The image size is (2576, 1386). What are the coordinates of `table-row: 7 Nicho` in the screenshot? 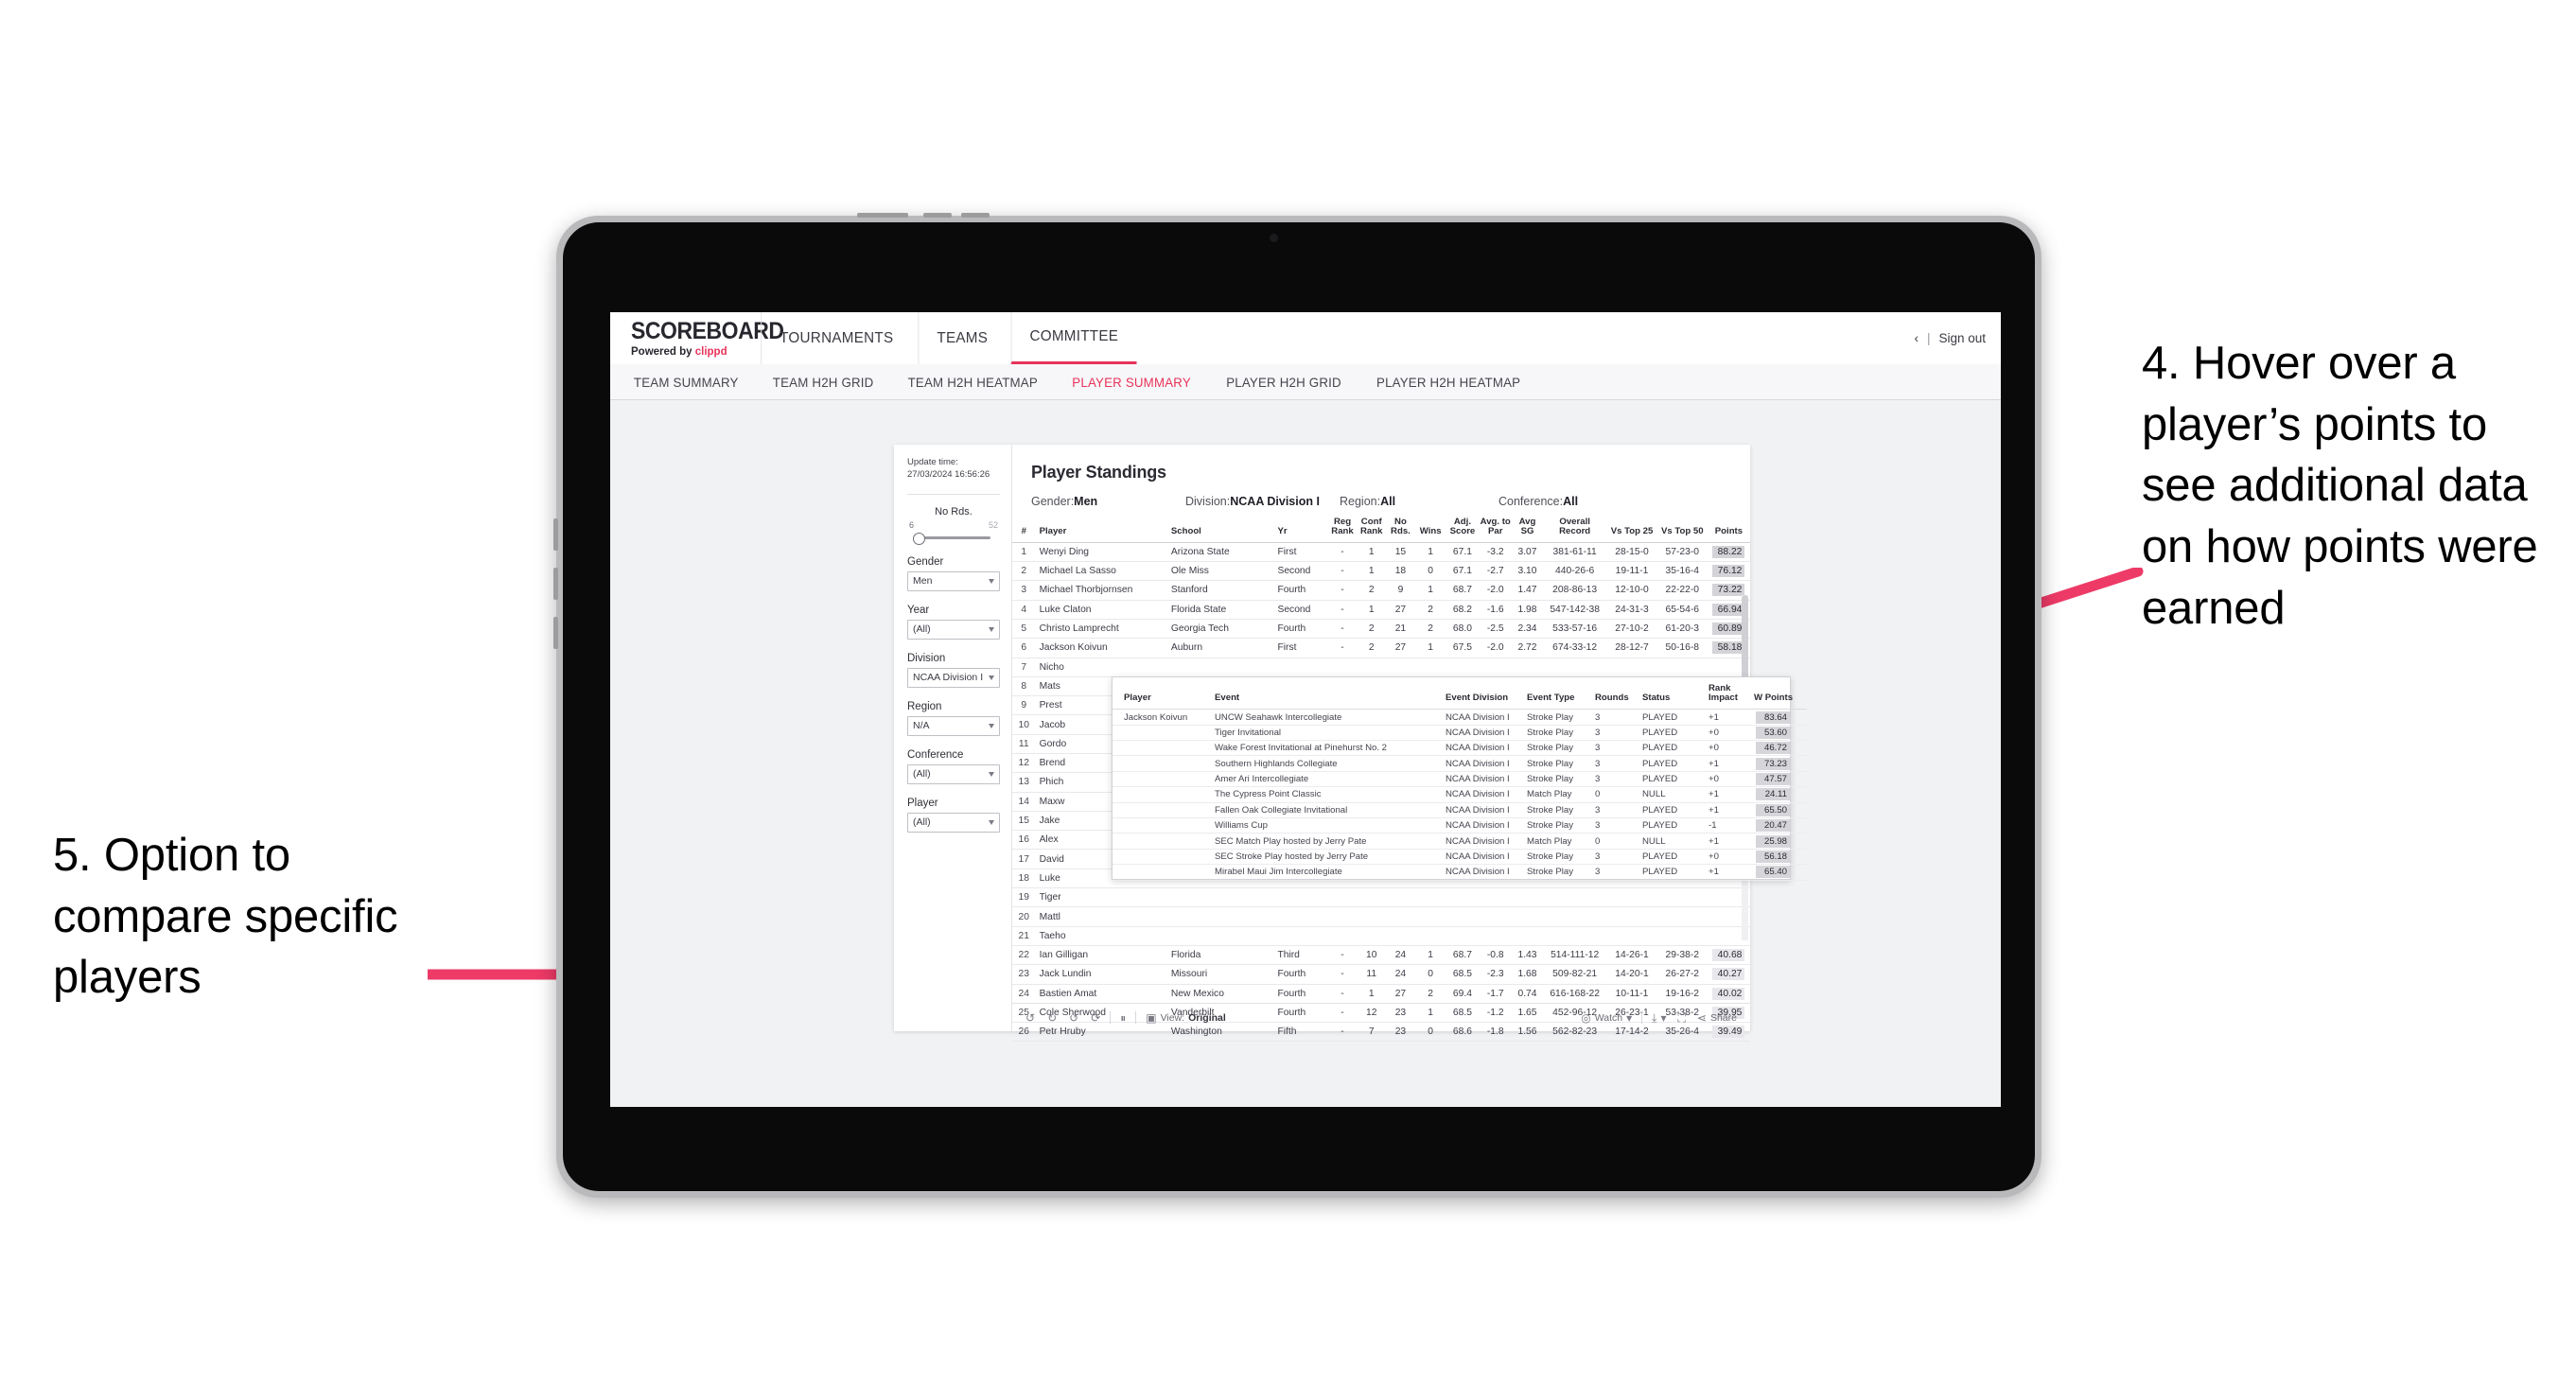 It's located at (1381, 667).